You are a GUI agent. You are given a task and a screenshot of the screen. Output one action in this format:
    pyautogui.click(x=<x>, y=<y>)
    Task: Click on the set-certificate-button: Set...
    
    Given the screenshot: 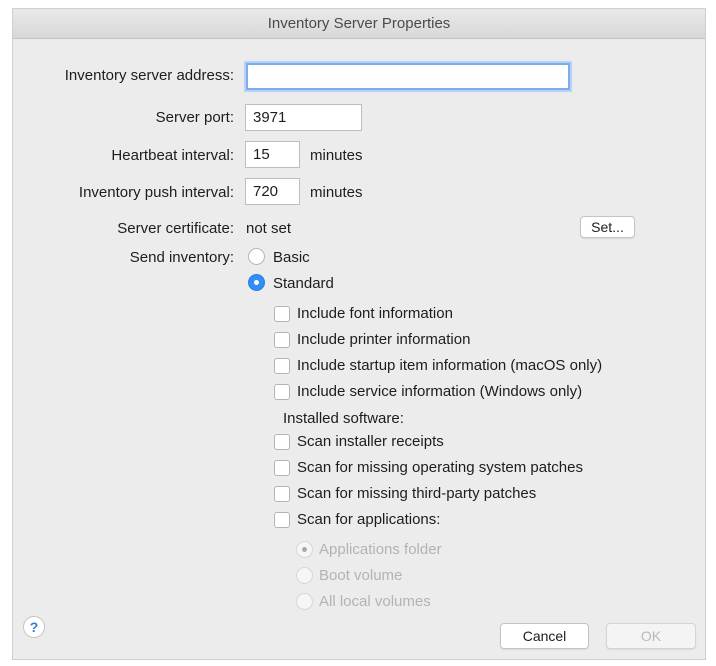 What is the action you would take?
    pyautogui.click(x=607, y=227)
    